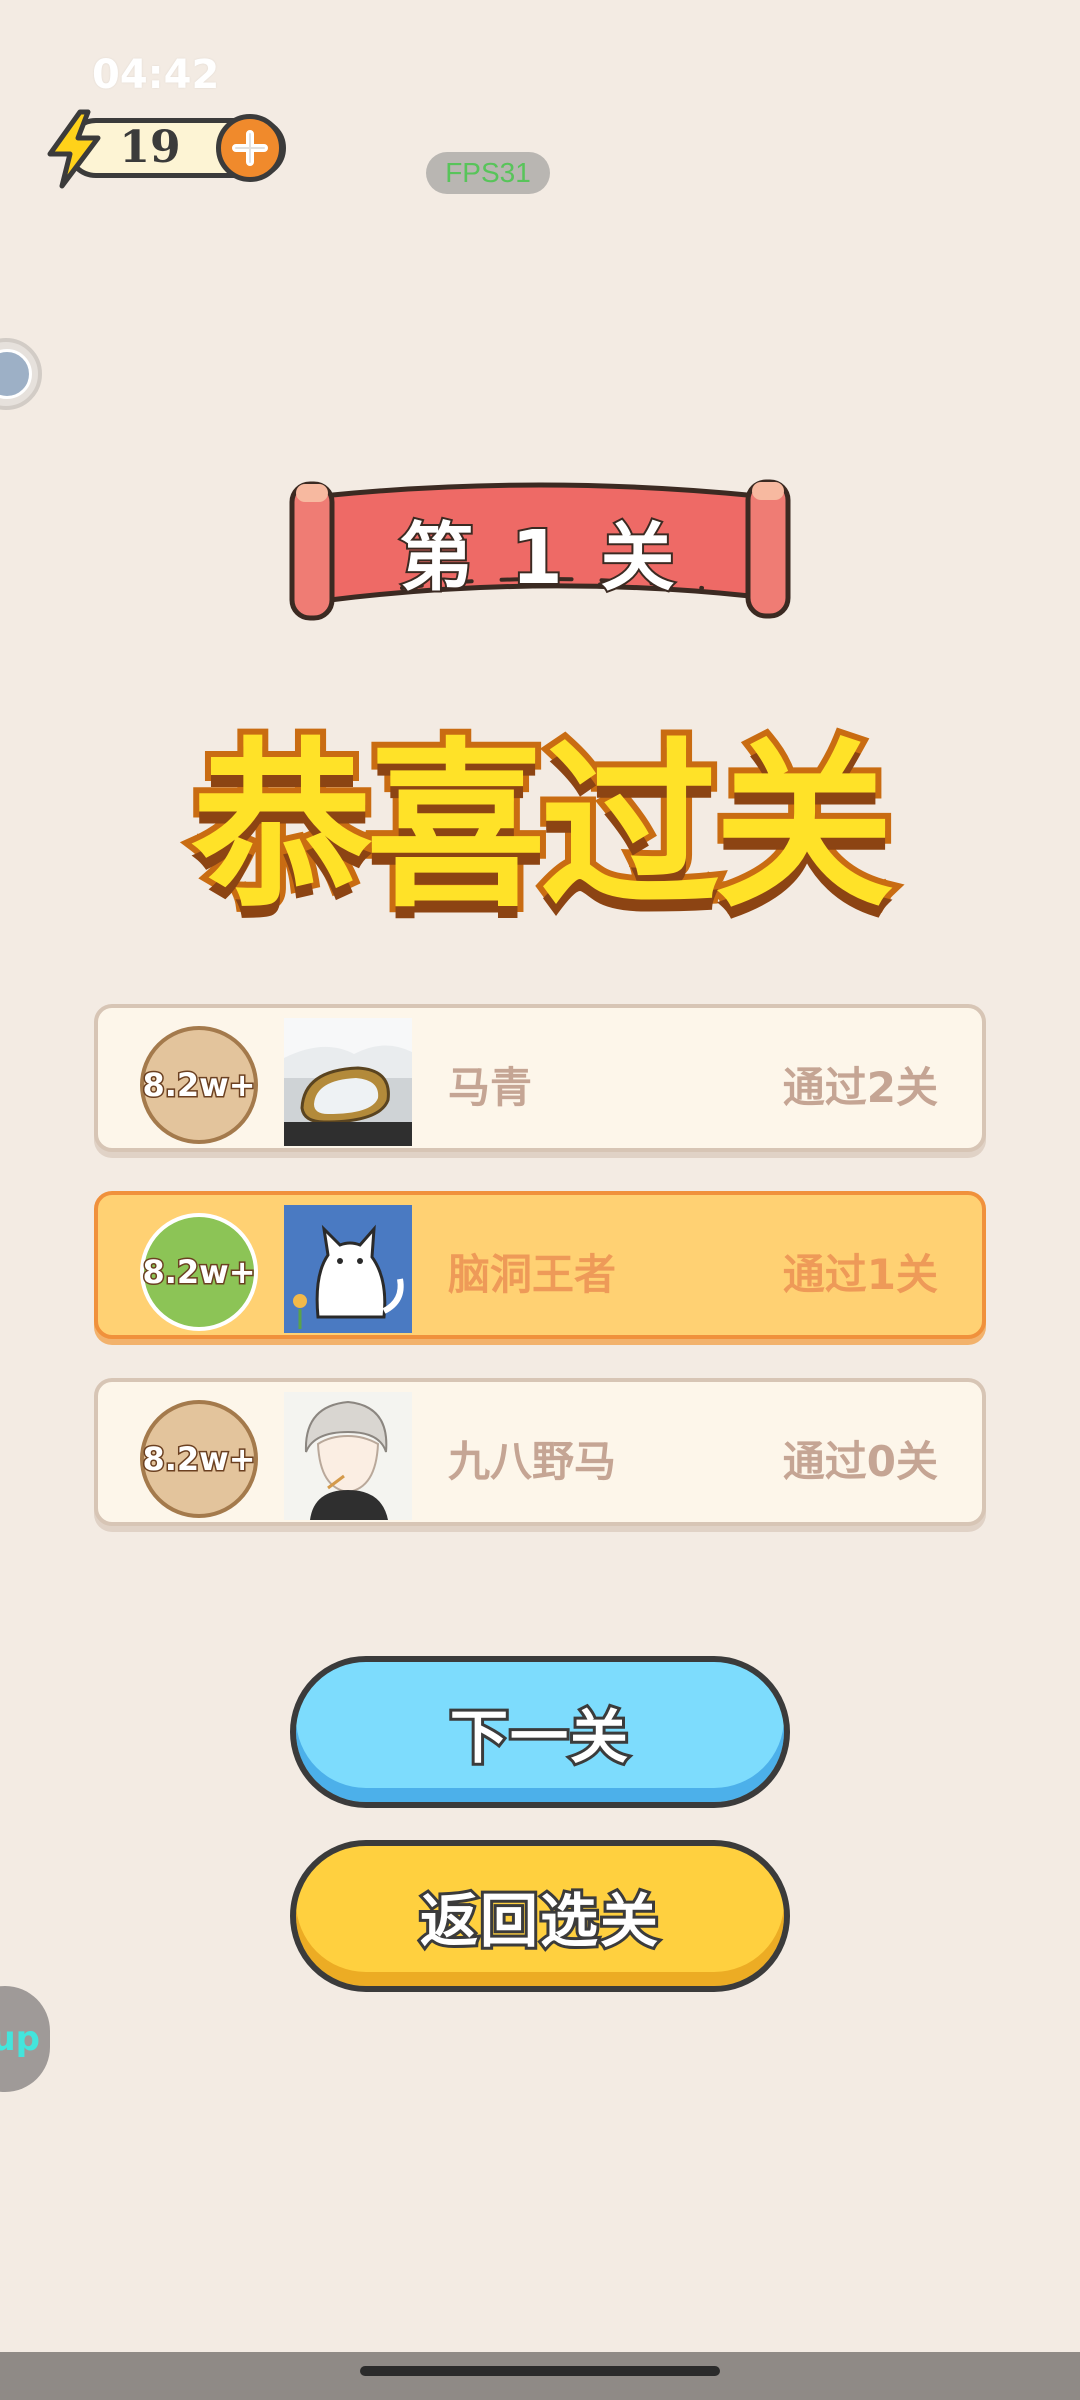 This screenshot has height=2400, width=1080. Describe the element at coordinates (539, 558) in the screenshot. I see `level-label: 第 1 关` at that location.